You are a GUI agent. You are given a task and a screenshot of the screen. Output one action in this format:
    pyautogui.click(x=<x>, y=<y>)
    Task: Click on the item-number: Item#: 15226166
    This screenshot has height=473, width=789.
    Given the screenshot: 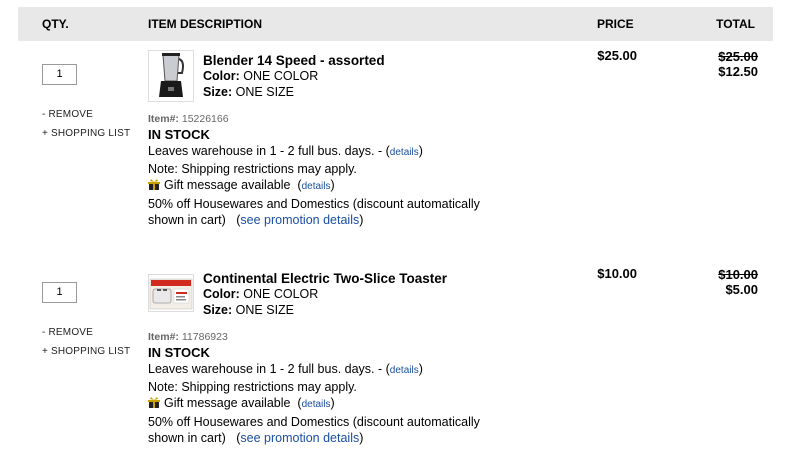 What is the action you would take?
    pyautogui.click(x=188, y=119)
    